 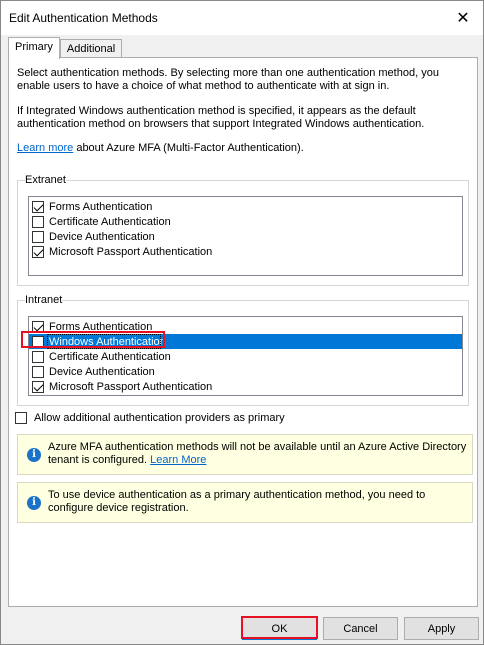 I want to click on tab-primary: Primary, so click(x=34, y=48).